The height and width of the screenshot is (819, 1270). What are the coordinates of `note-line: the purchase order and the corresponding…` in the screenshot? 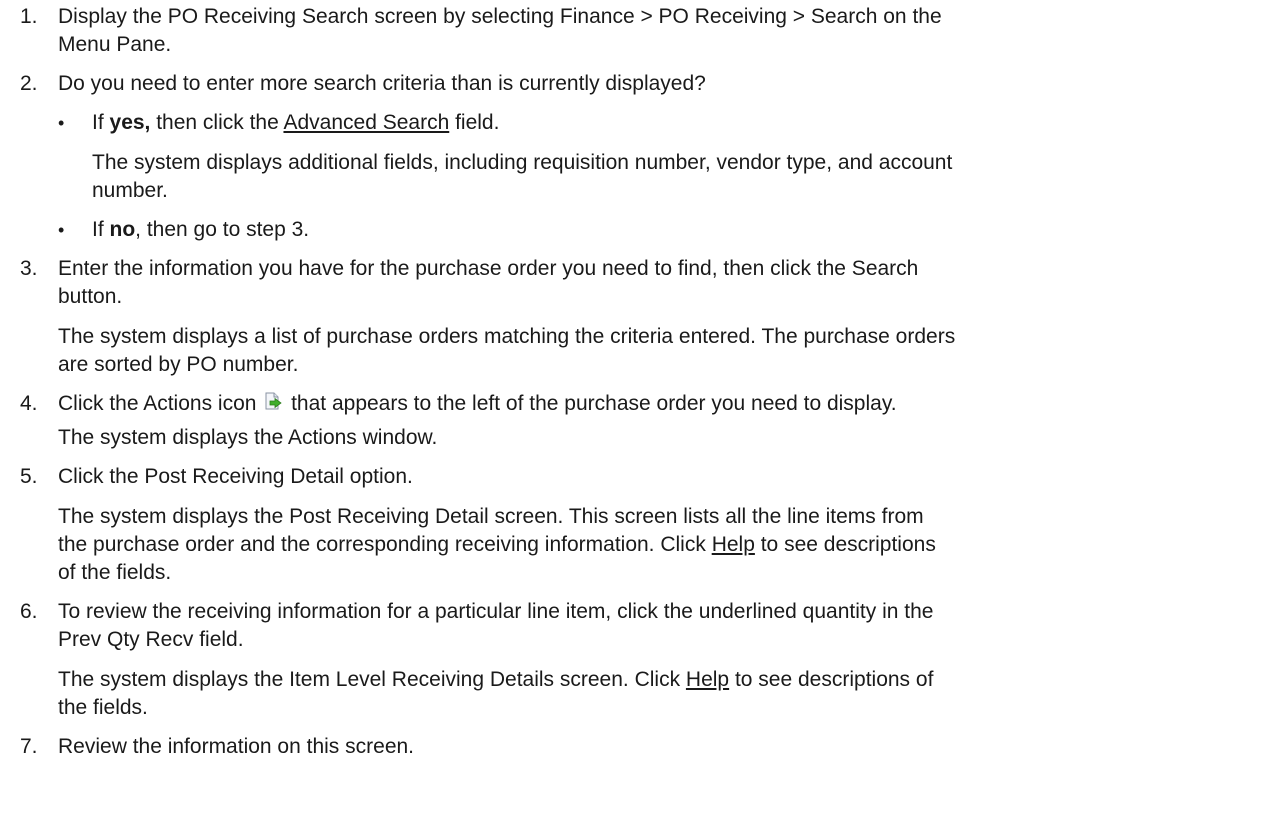 It's located at (654, 545).